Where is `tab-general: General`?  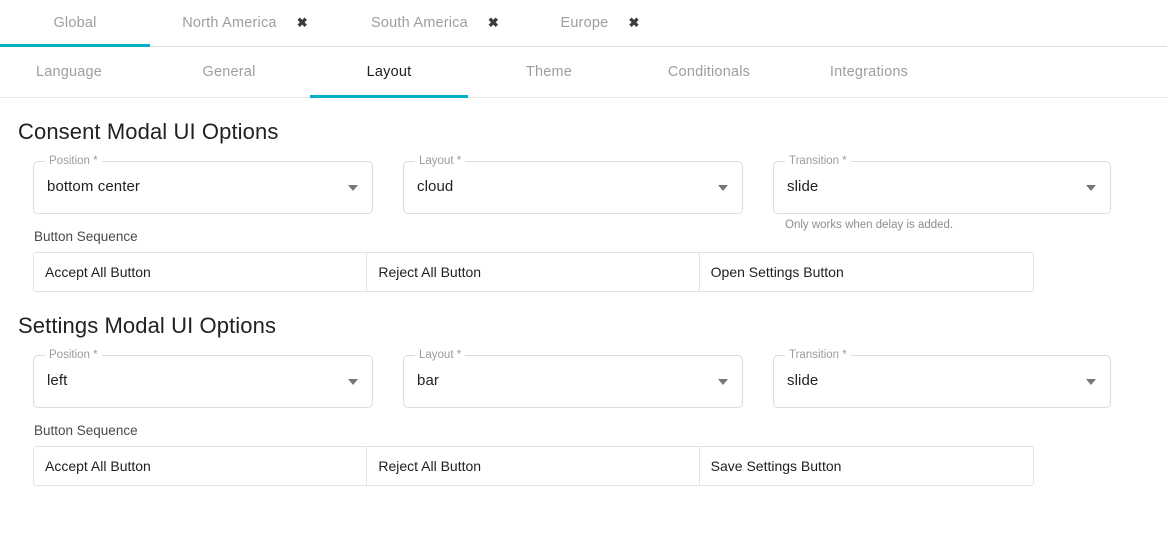
tab-general: General is located at coordinates (229, 72).